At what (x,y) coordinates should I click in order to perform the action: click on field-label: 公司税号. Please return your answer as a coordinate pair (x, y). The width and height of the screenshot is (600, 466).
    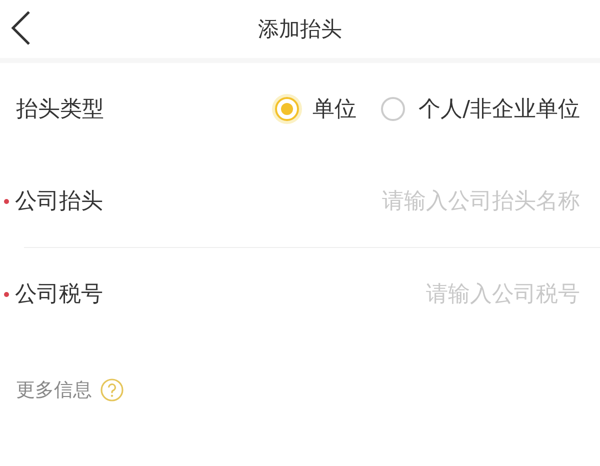
    Looking at the image, I should click on (59, 294).